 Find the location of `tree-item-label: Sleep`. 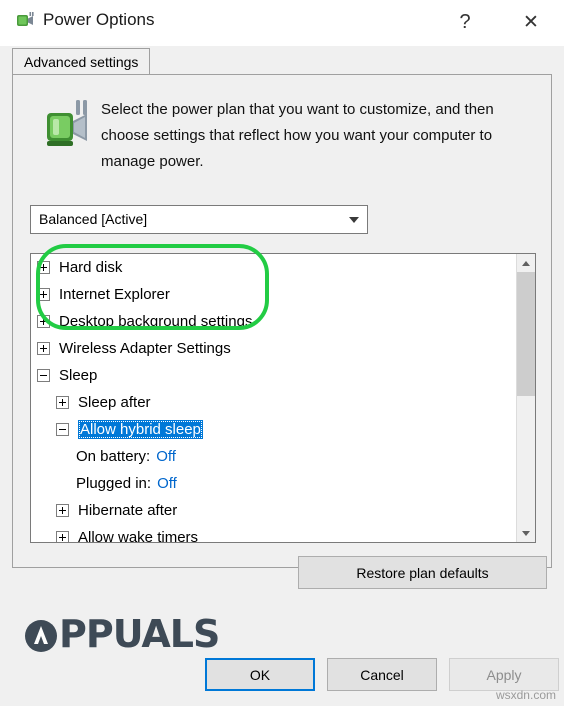

tree-item-label: Sleep is located at coordinates (78, 375).